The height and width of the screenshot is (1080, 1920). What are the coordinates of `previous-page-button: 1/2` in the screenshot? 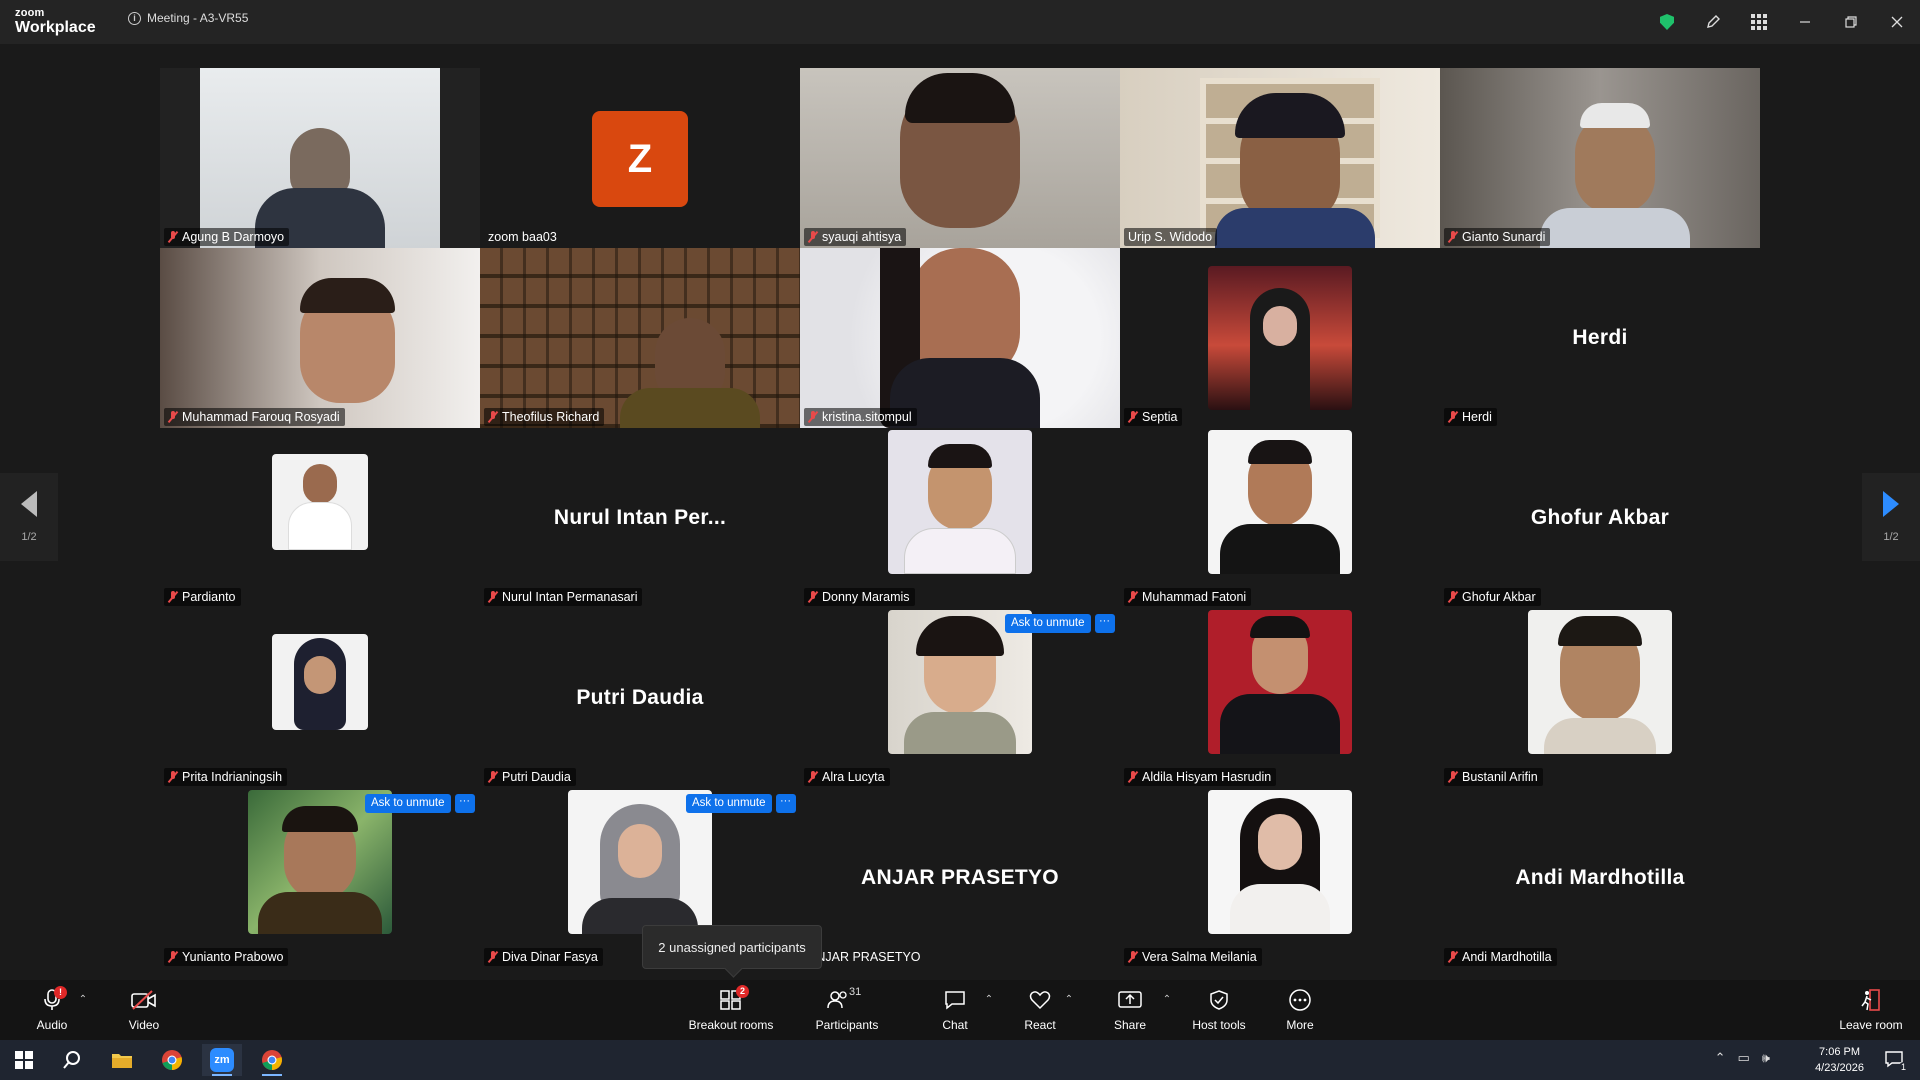 It's located at (29, 517).